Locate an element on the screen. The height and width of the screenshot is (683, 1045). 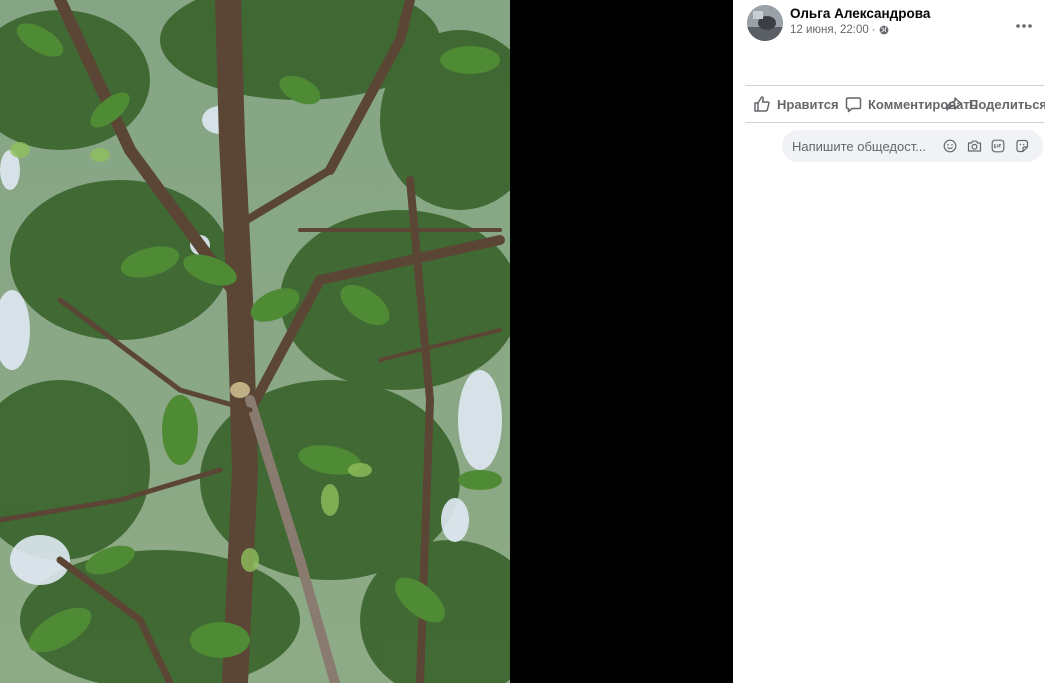
like-button: Нравится is located at coordinates (796, 104).